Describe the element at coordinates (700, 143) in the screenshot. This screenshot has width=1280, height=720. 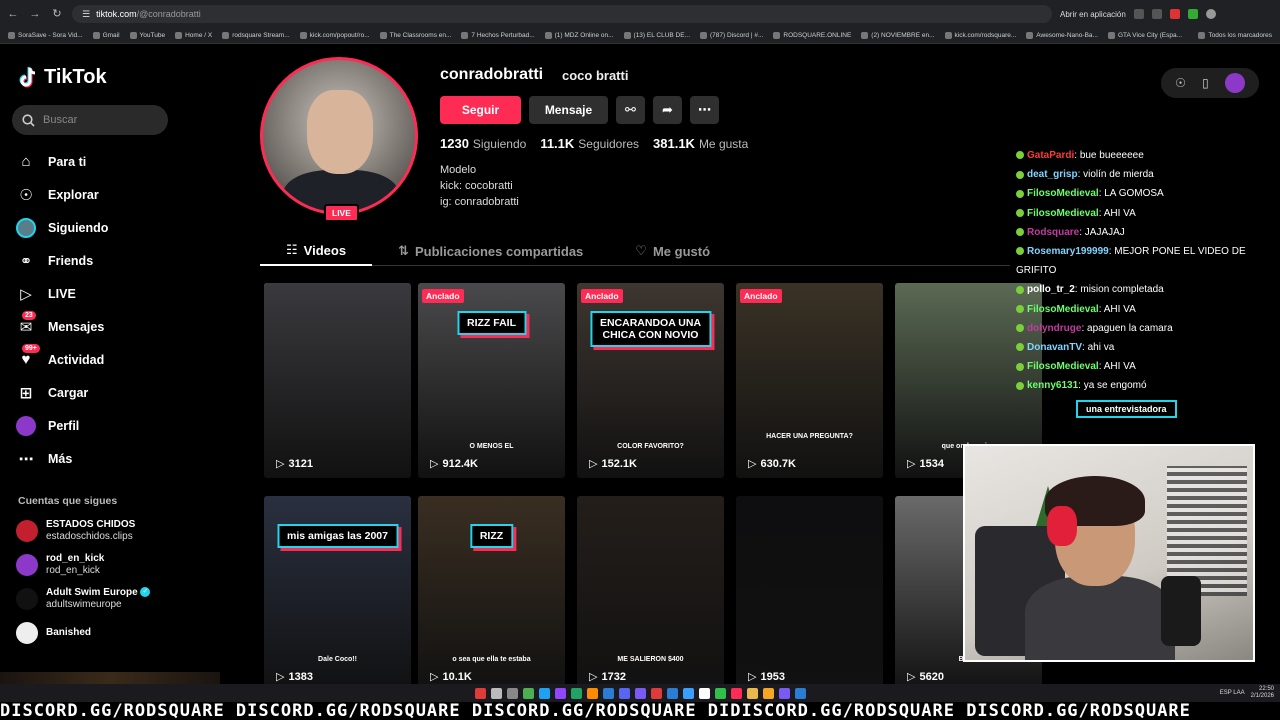
I see `stat-me-gusta: 381.1K Me gusta` at that location.